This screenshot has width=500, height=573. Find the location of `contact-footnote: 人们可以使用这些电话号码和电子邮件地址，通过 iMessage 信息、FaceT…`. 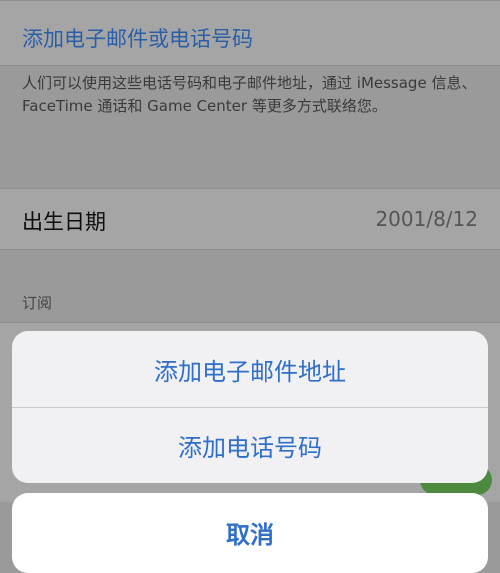

contact-footnote: 人们可以使用这些电话号码和电子邮件地址，通过 iMessage 信息、FaceT… is located at coordinates (249, 94).